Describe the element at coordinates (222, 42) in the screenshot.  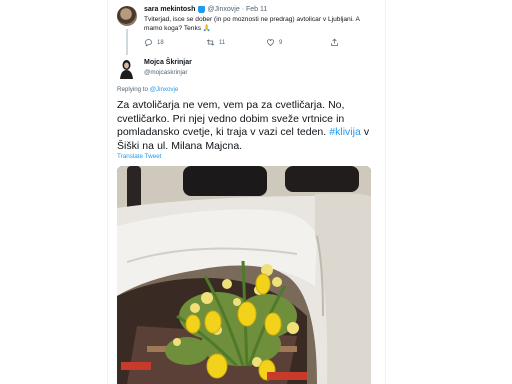
I see `retweet-count: 11` at that location.